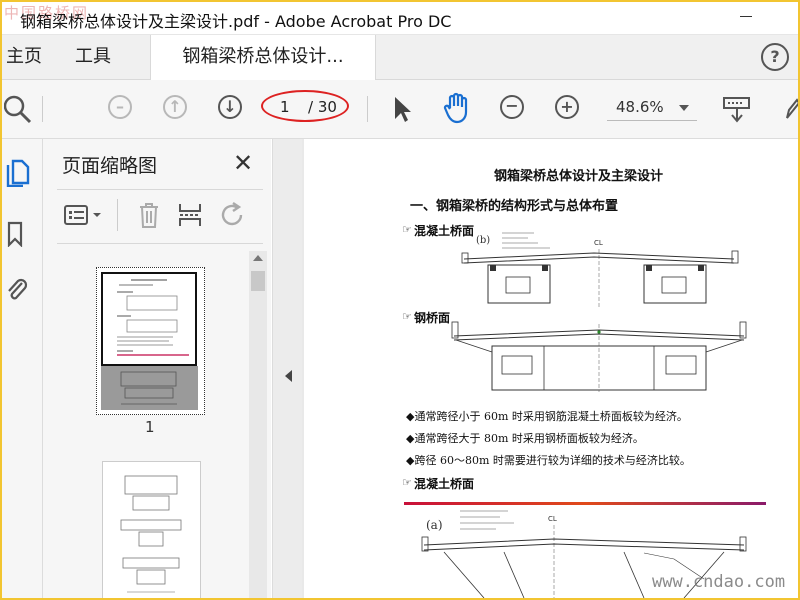  Describe the element at coordinates (457, 108) in the screenshot. I see `hand-tool-icon` at that location.